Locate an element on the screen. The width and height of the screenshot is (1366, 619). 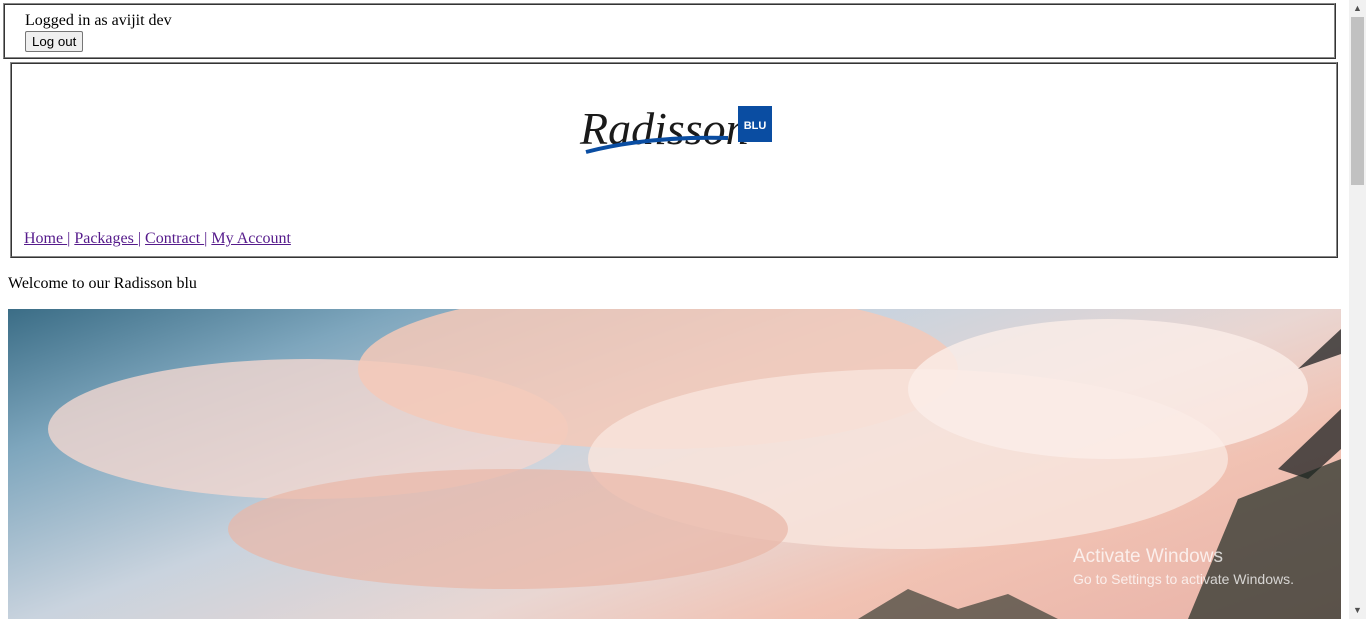
welcome-message: Welcome to our Radisson blu is located at coordinates (102, 283).